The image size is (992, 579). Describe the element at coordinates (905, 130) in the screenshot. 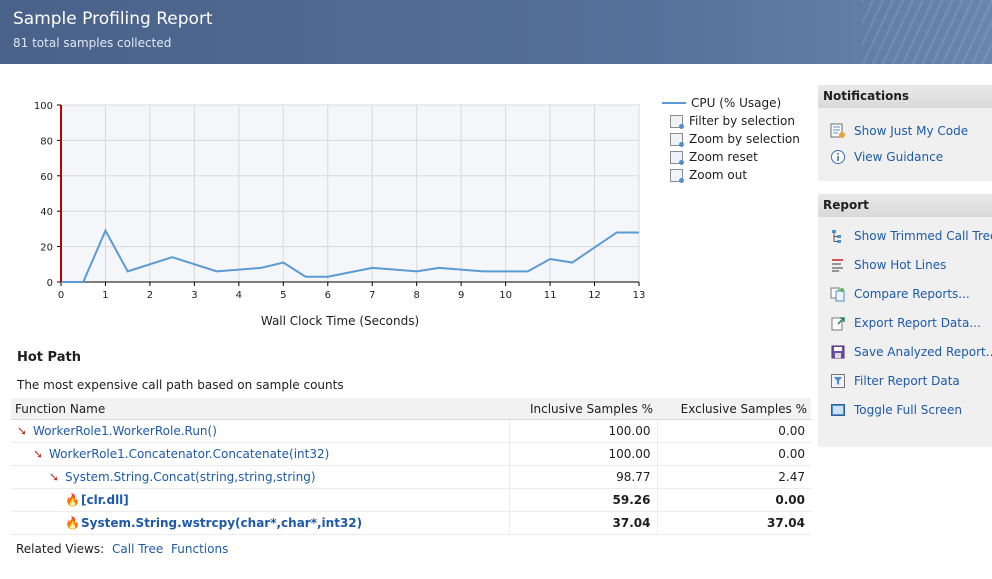

I see `show-just-my-code-link: Show Just My Code` at that location.